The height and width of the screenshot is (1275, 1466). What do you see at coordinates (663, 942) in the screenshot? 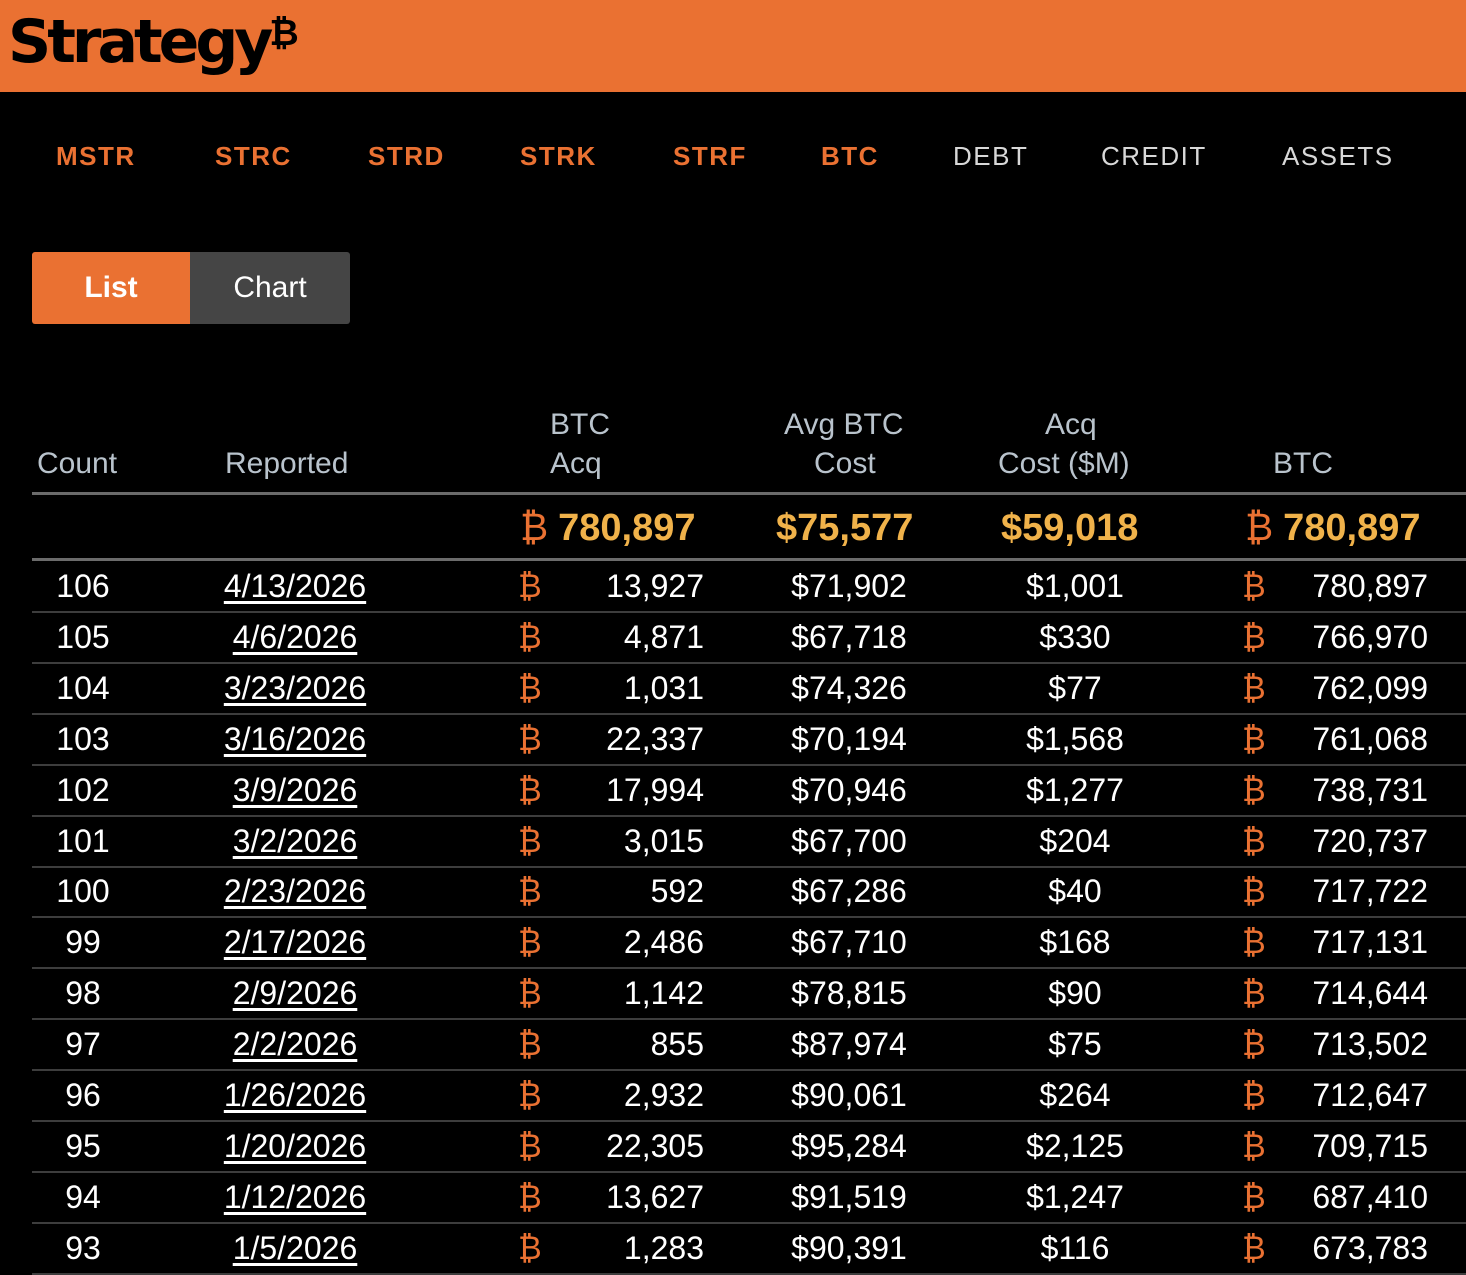
I see `row-btc-acq: 2,486` at bounding box center [663, 942].